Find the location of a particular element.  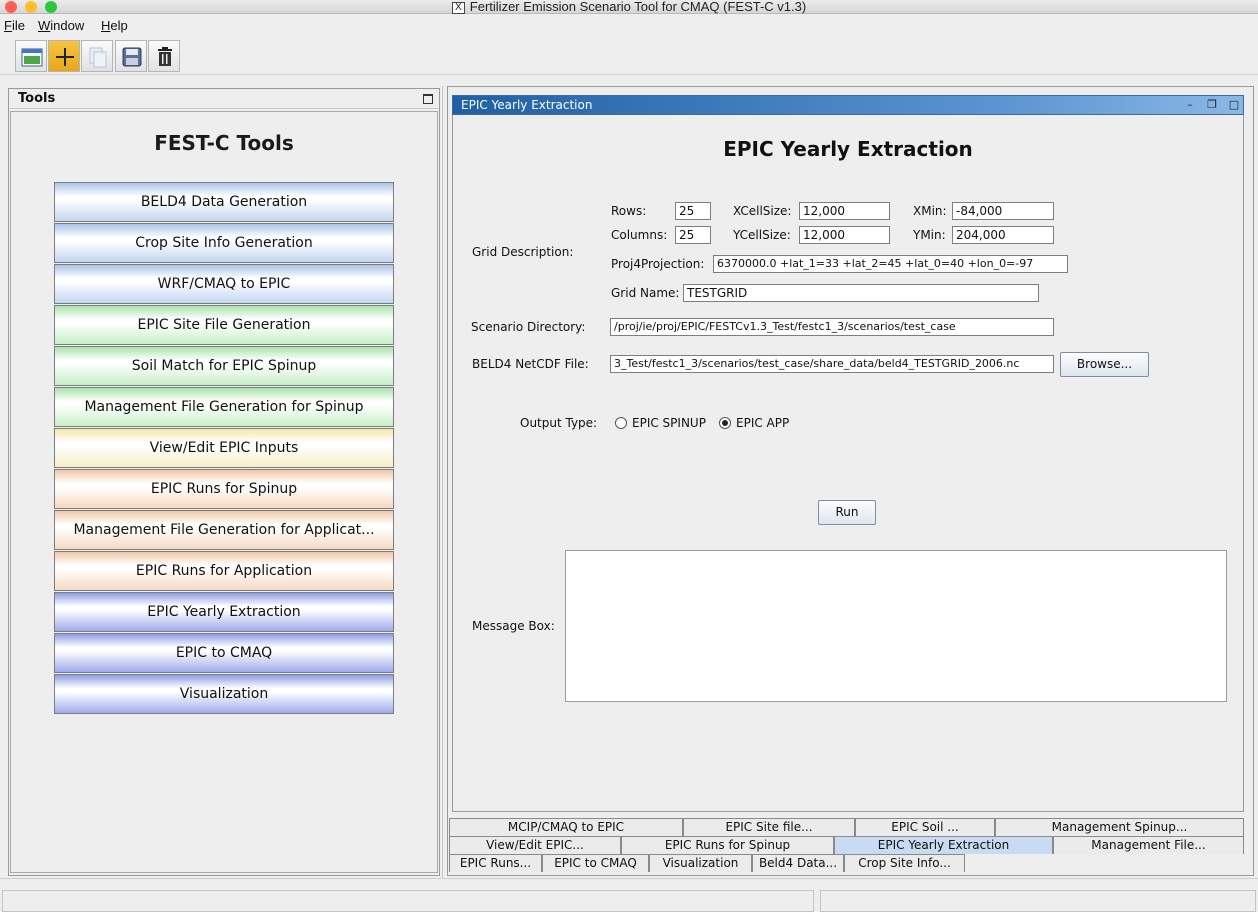

internal-frame-title: EPIC Yearly Extraction is located at coordinates (527, 105).